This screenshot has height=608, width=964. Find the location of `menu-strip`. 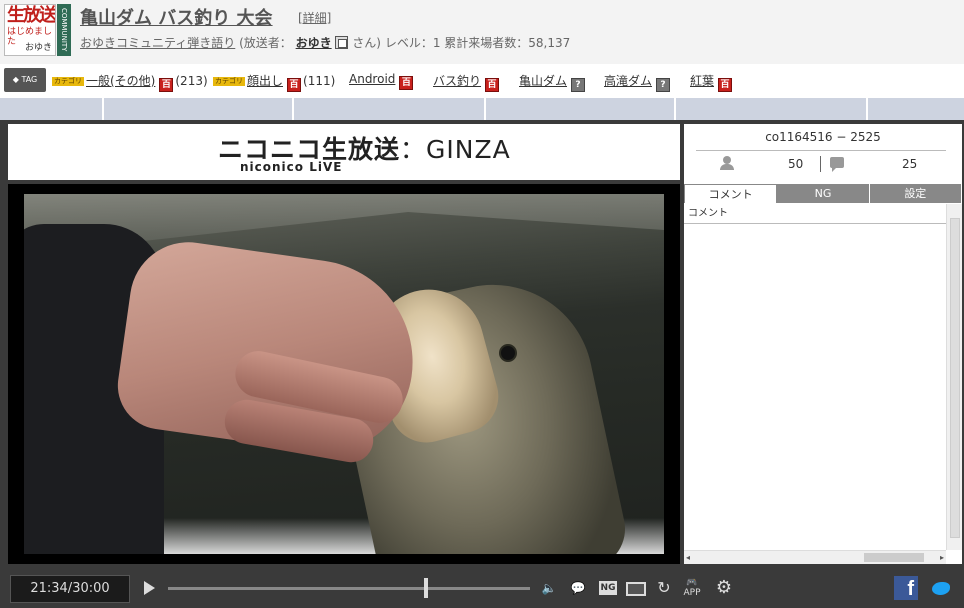

menu-strip is located at coordinates (482, 109).